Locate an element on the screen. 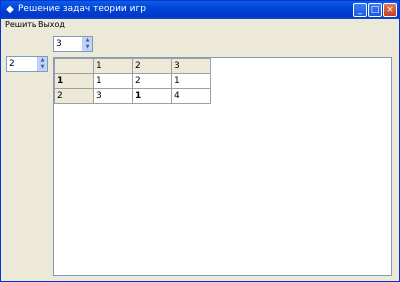  rows-spinner-buttons: ▲ ▼ is located at coordinates (42, 64).